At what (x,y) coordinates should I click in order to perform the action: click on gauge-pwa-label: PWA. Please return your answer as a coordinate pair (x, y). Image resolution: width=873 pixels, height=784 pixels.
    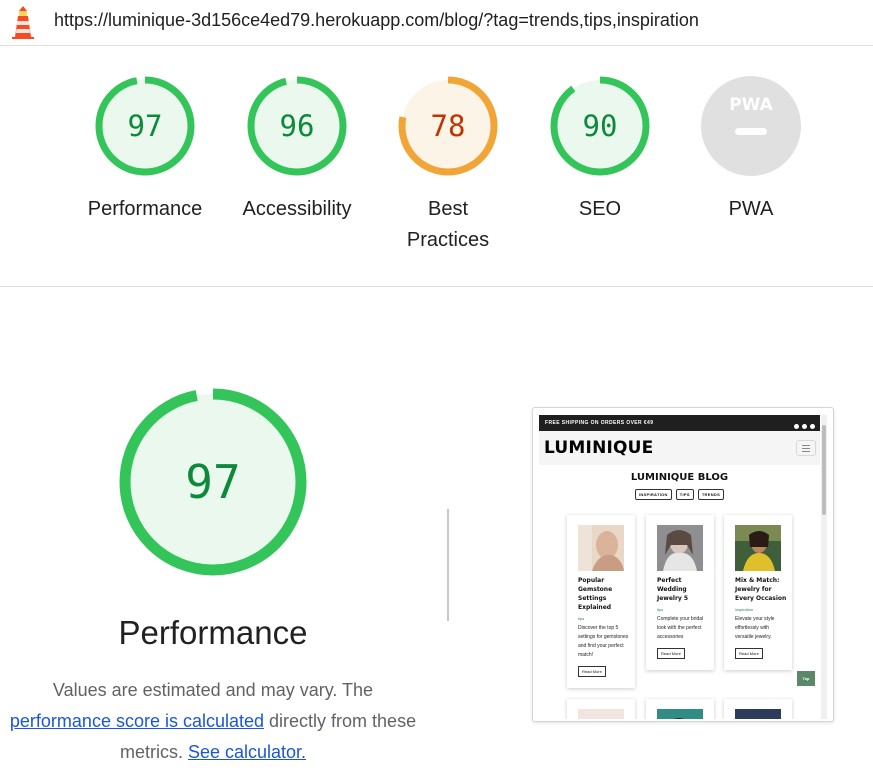
    Looking at the image, I should click on (751, 209).